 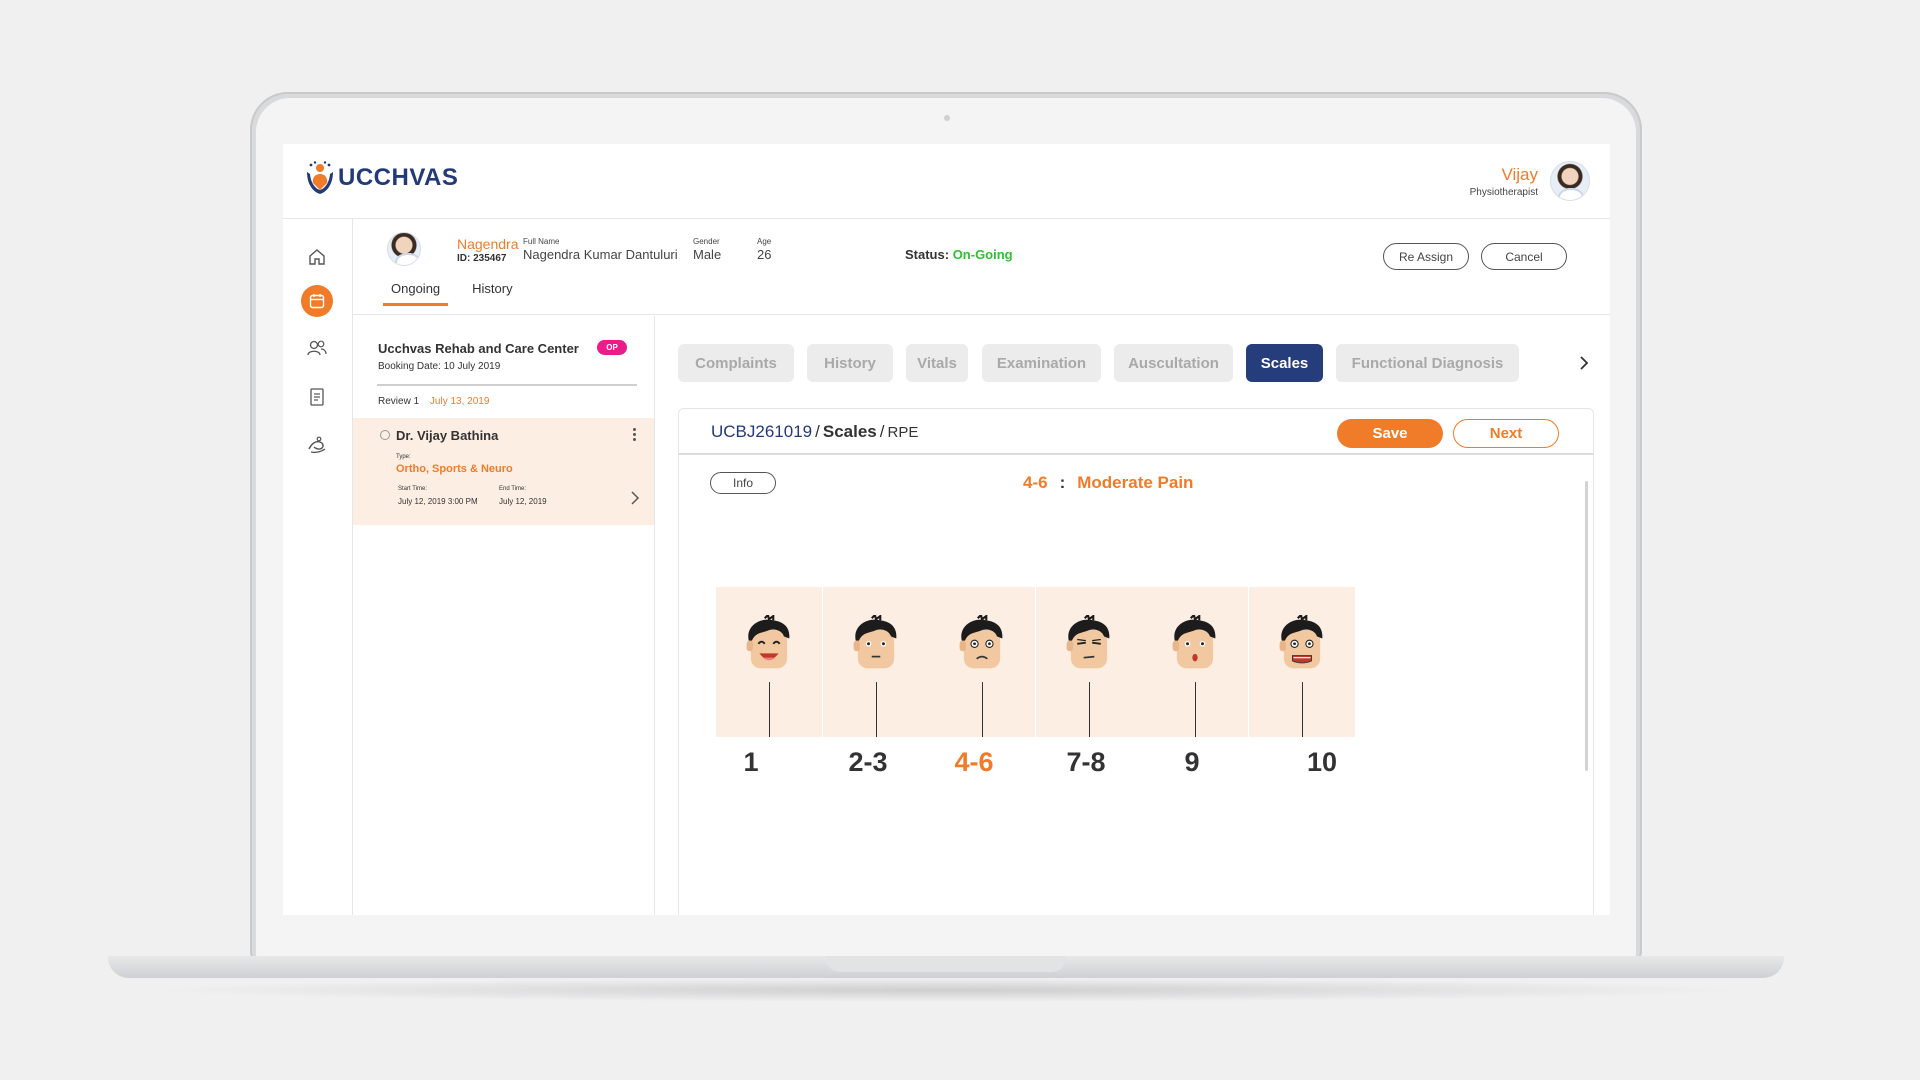 I want to click on patient-avatar, so click(x=404, y=249).